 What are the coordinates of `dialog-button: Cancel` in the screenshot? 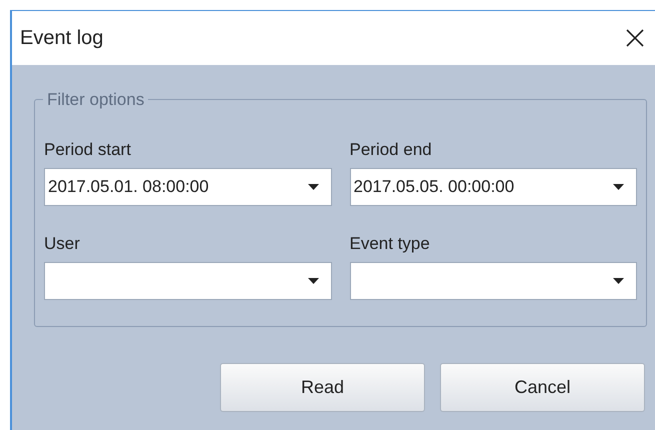 It's located at (542, 387).